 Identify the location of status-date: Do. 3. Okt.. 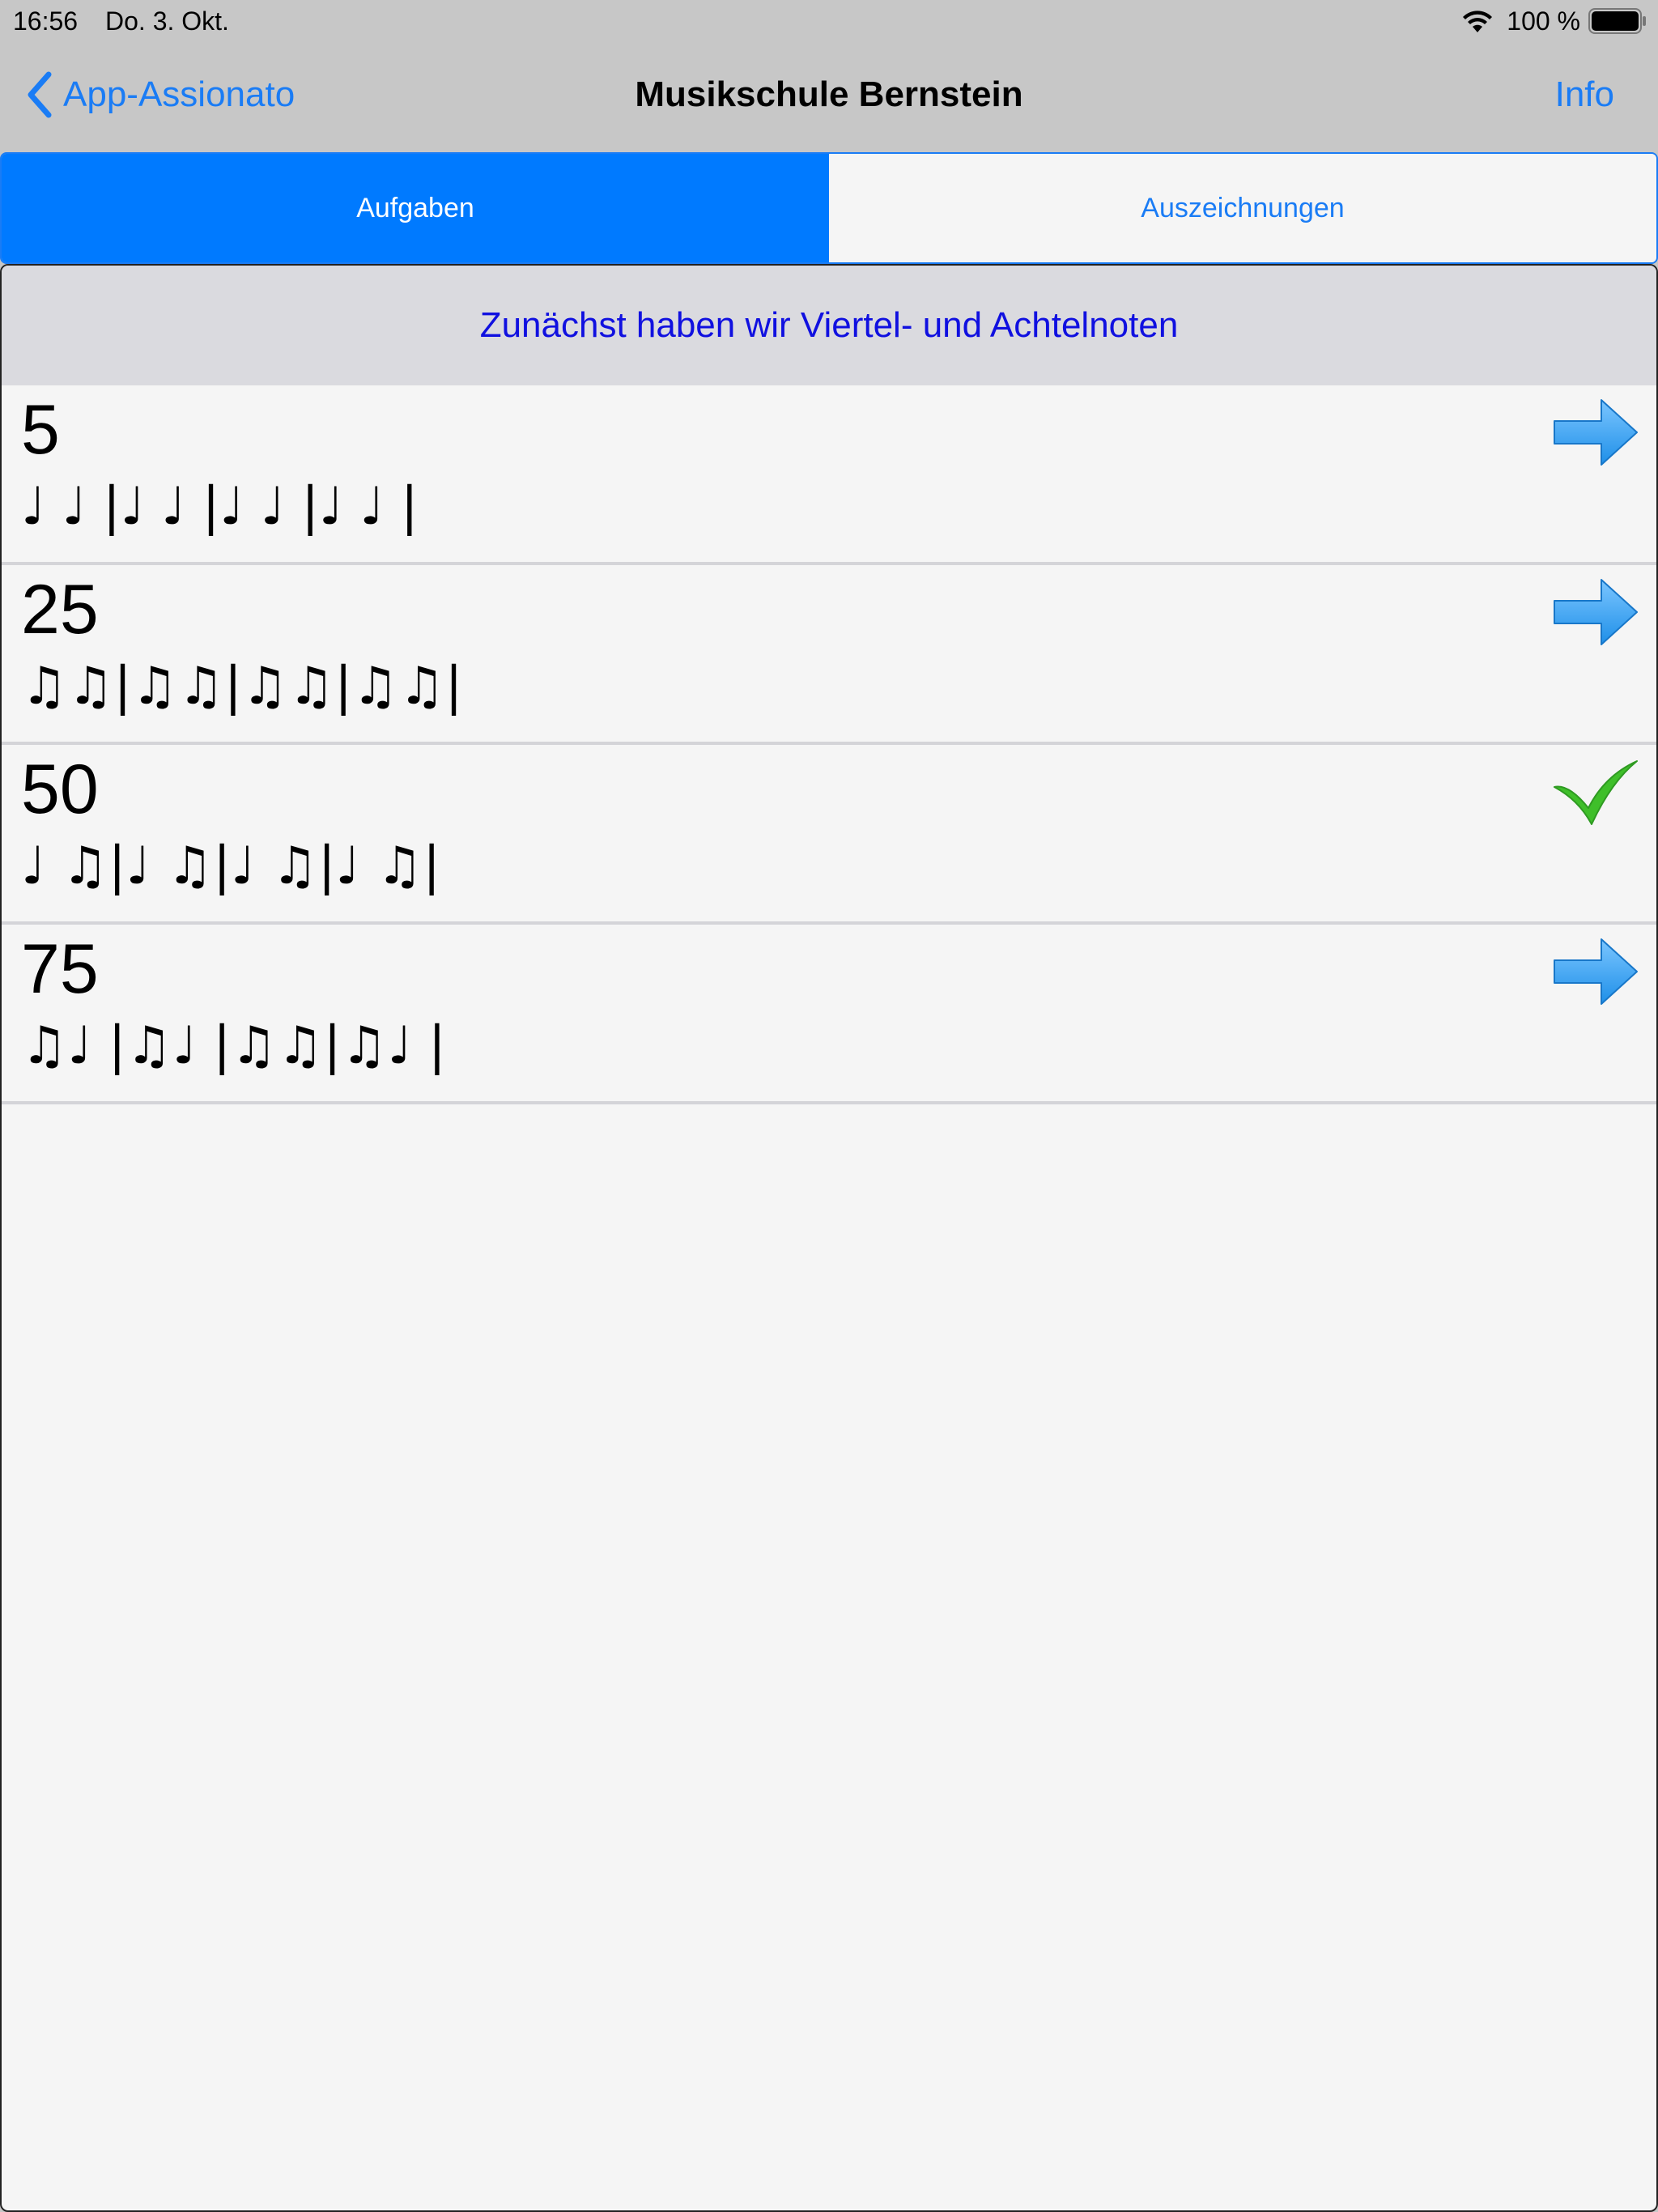
(167, 21).